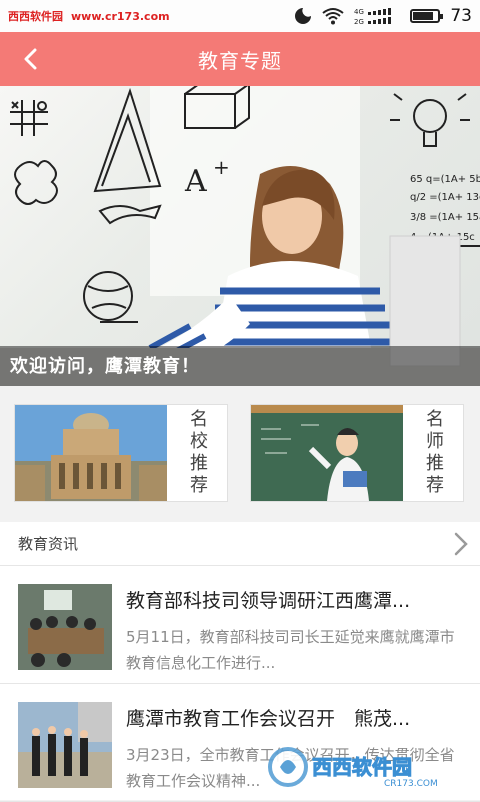 The image size is (480, 802). Describe the element at coordinates (411, 784) in the screenshot. I see `watermark-url: CR173.COM` at that location.